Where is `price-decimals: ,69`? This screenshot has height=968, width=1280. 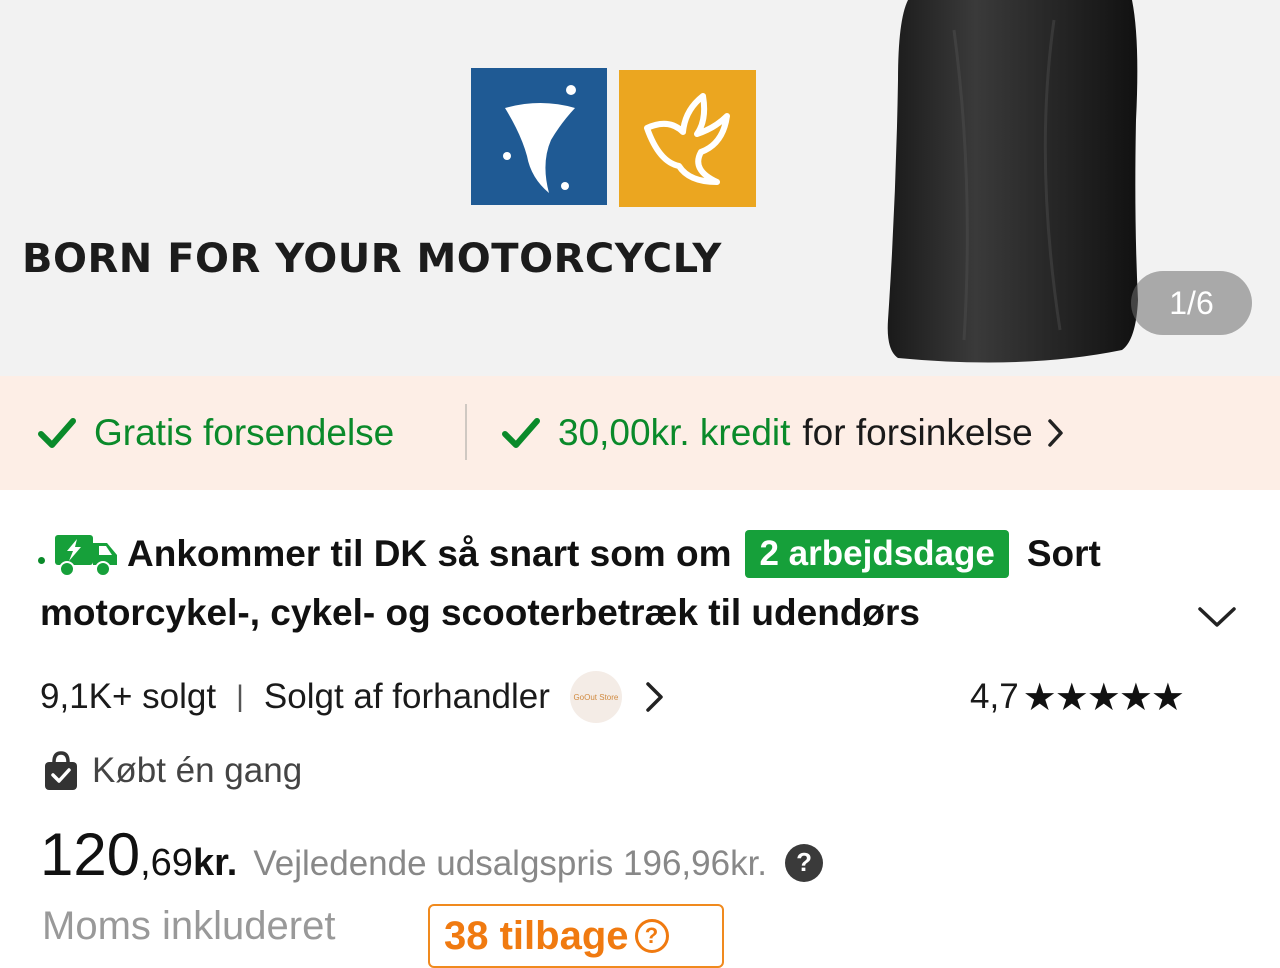
price-decimals: ,69 is located at coordinates (166, 863).